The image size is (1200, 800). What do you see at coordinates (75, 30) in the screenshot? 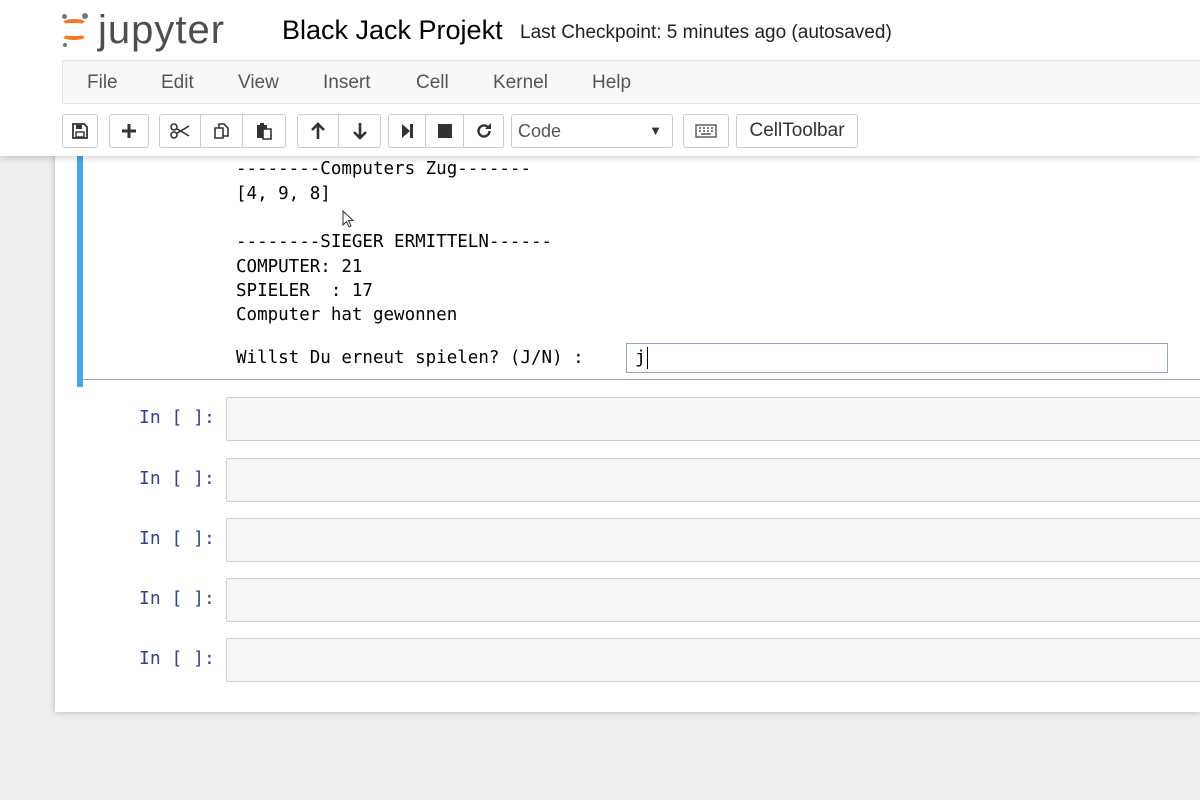
I see `jupyter-logo-icon` at bounding box center [75, 30].